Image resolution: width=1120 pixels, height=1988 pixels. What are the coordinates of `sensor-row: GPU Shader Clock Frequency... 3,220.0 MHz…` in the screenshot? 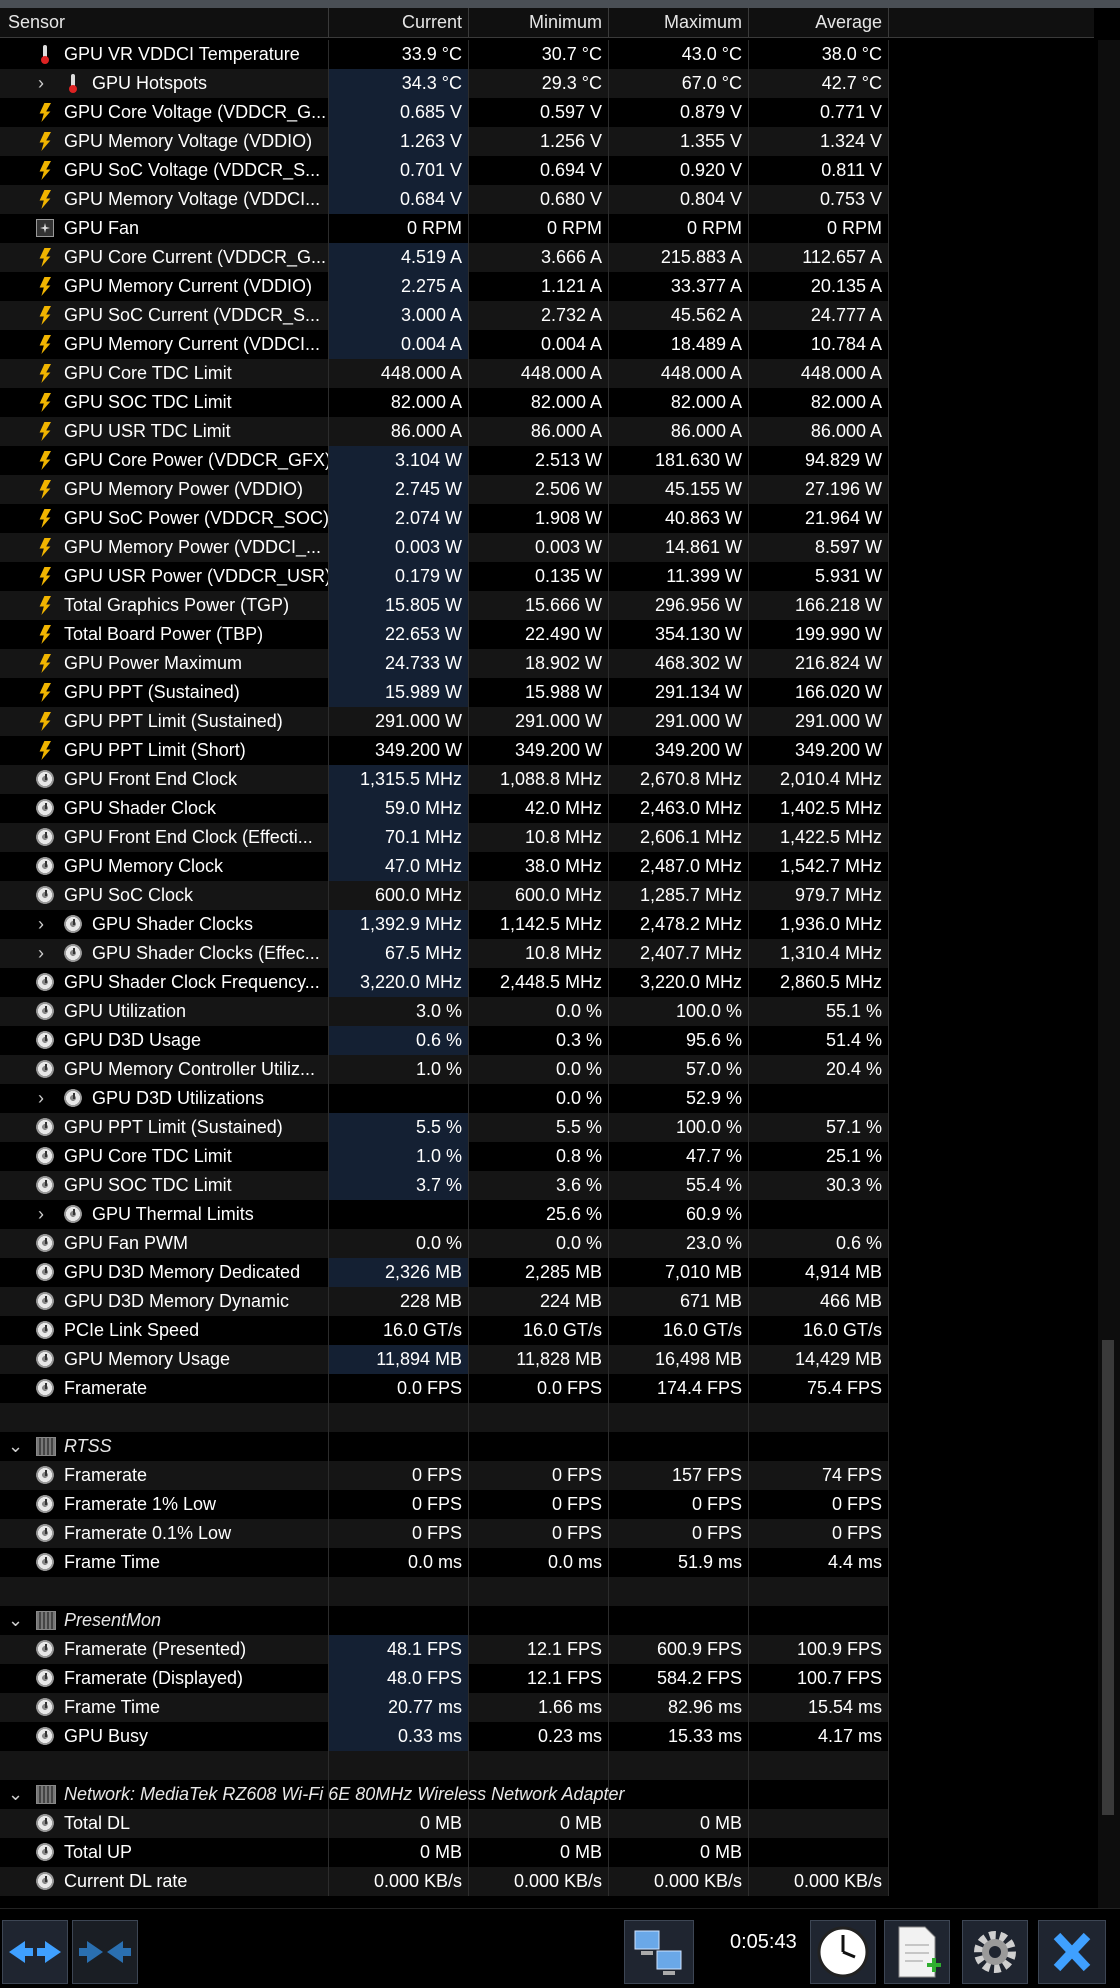 It's located at (444, 982).